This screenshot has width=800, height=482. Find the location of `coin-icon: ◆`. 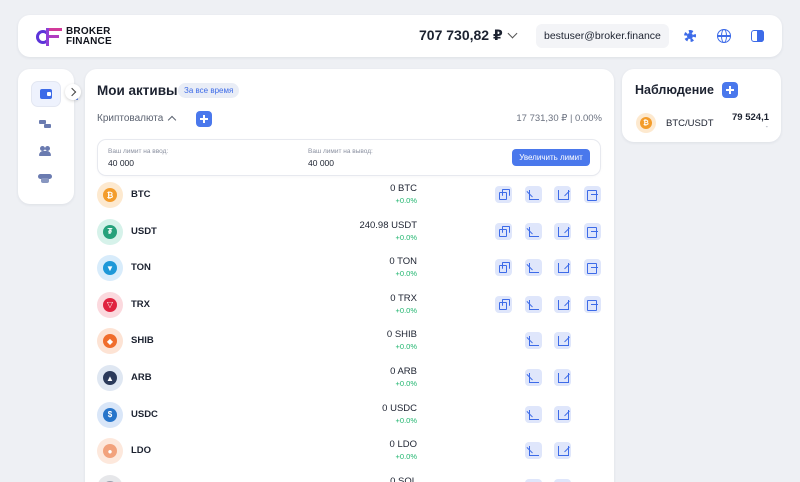

coin-icon: ◆ is located at coordinates (110, 341).